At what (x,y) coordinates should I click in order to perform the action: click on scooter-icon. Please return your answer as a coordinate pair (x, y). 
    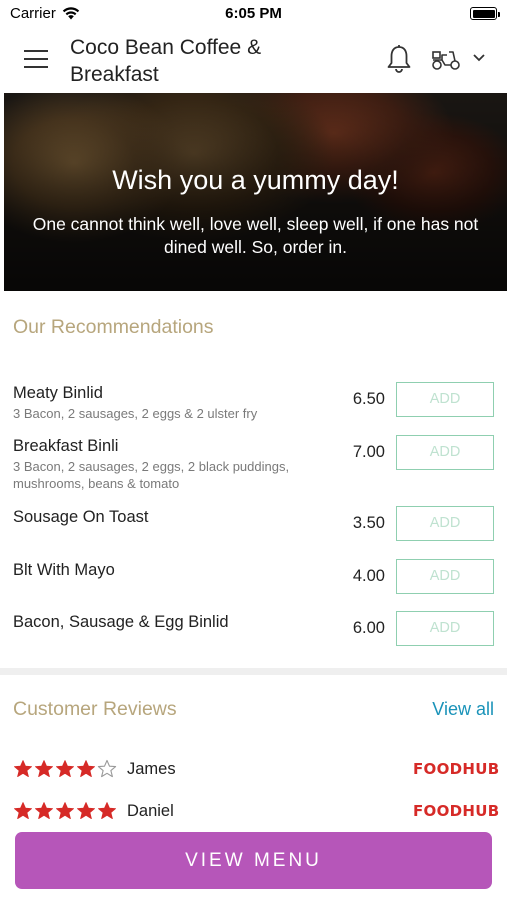
    Looking at the image, I should click on (446, 59).